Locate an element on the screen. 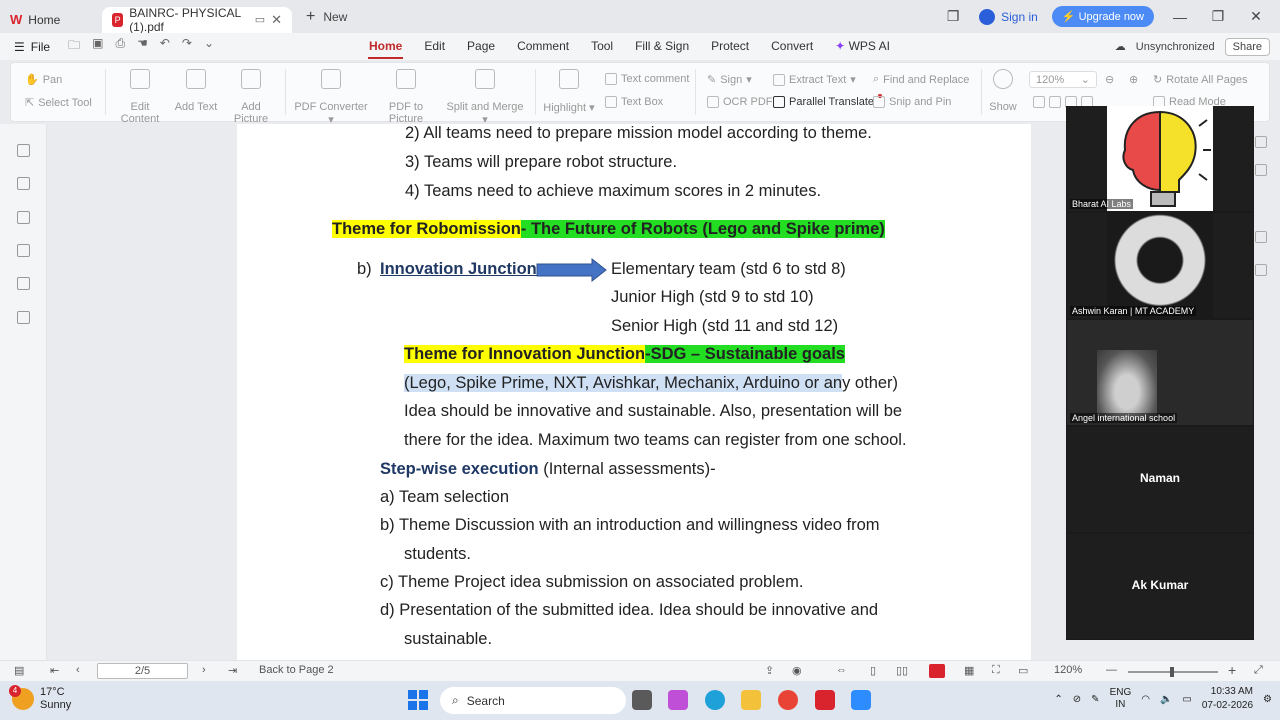 This screenshot has width=1280, height=720. select-tool: ⇱ Select Tool is located at coordinates (58, 103).